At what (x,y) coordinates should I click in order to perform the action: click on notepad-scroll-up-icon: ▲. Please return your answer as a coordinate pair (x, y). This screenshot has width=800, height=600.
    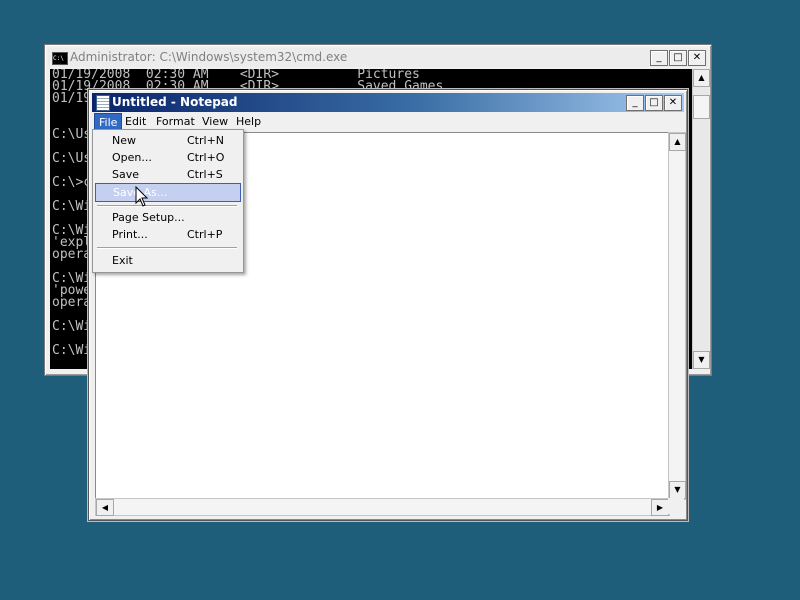
    Looking at the image, I should click on (677, 142).